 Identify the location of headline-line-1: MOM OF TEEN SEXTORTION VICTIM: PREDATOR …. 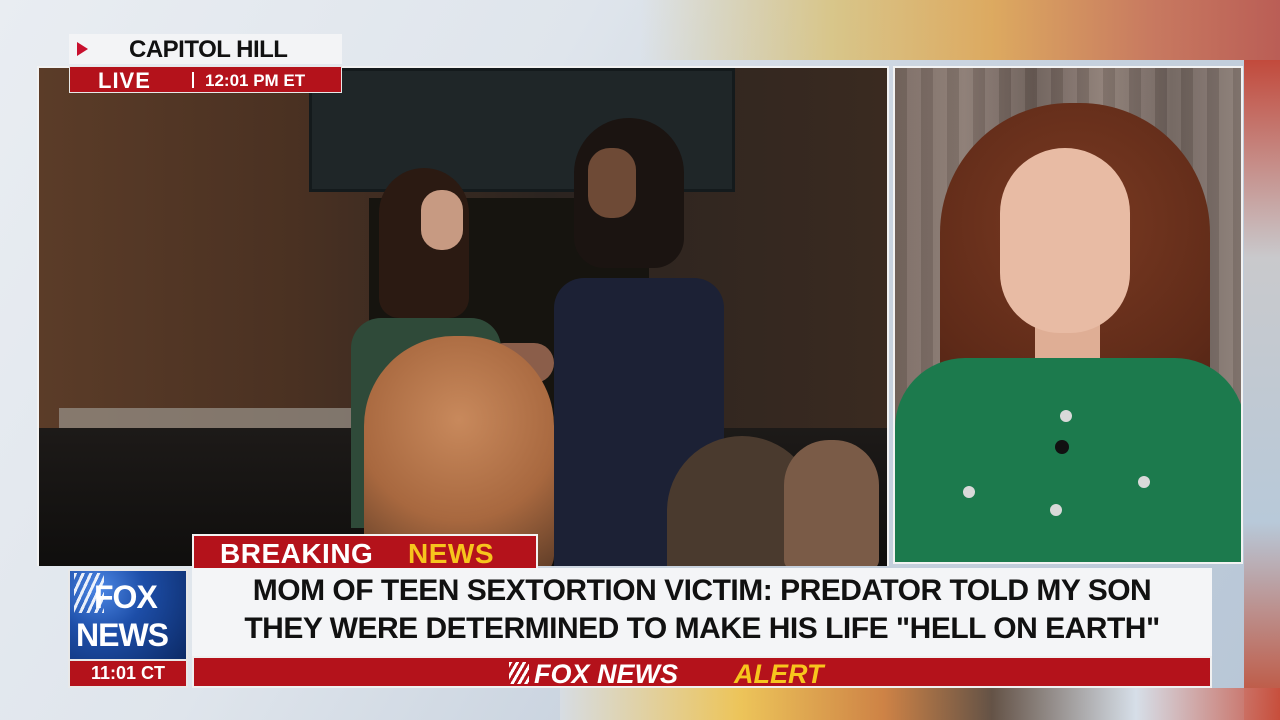
(702, 590).